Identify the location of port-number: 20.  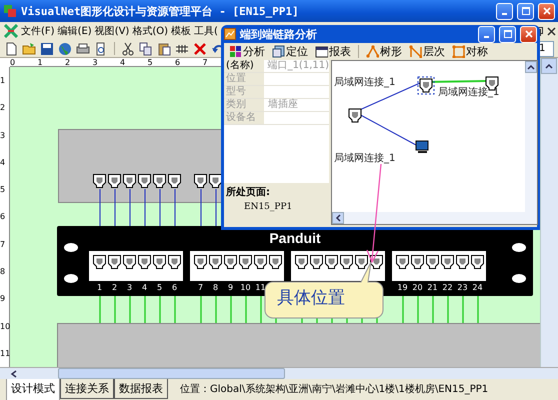
(417, 287).